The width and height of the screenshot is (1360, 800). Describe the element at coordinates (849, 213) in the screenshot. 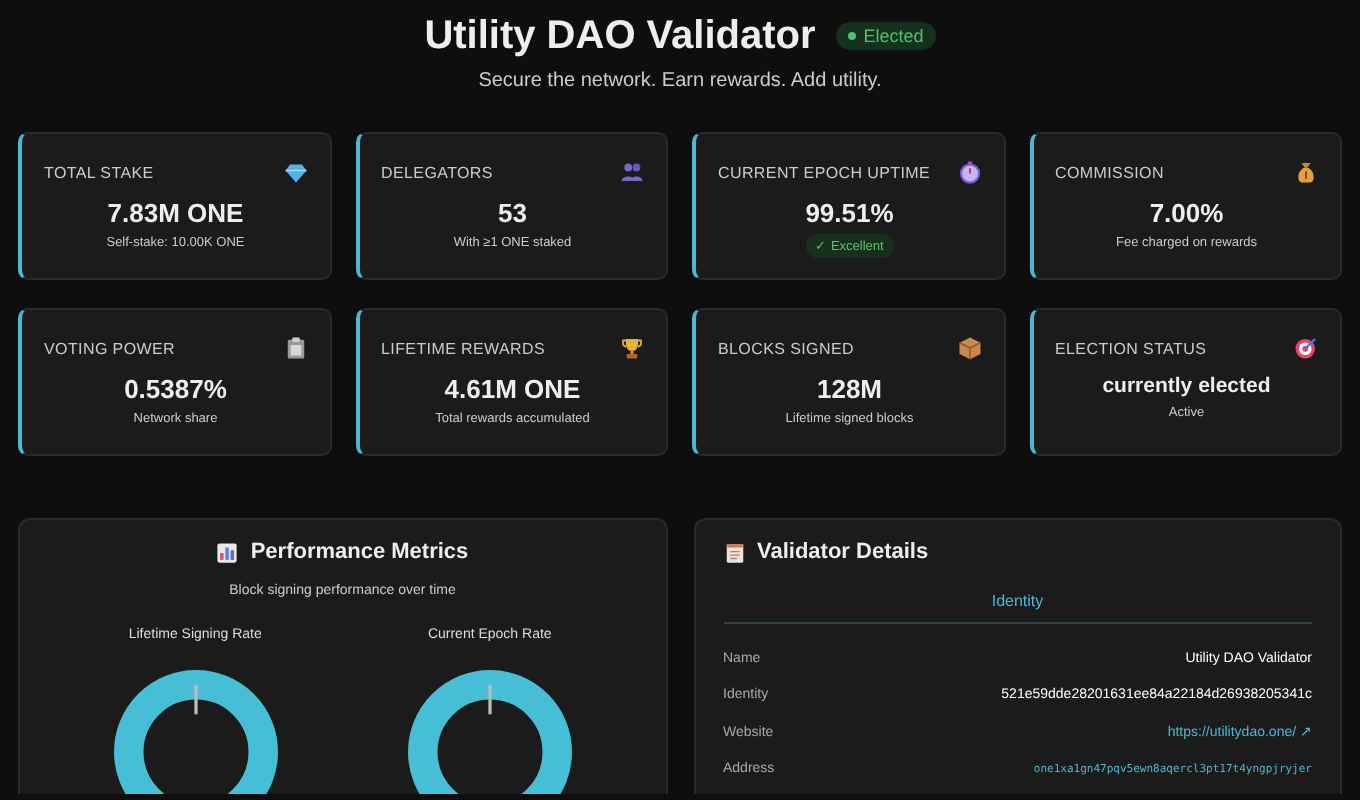

I see `stat-value: 99.51%` at that location.